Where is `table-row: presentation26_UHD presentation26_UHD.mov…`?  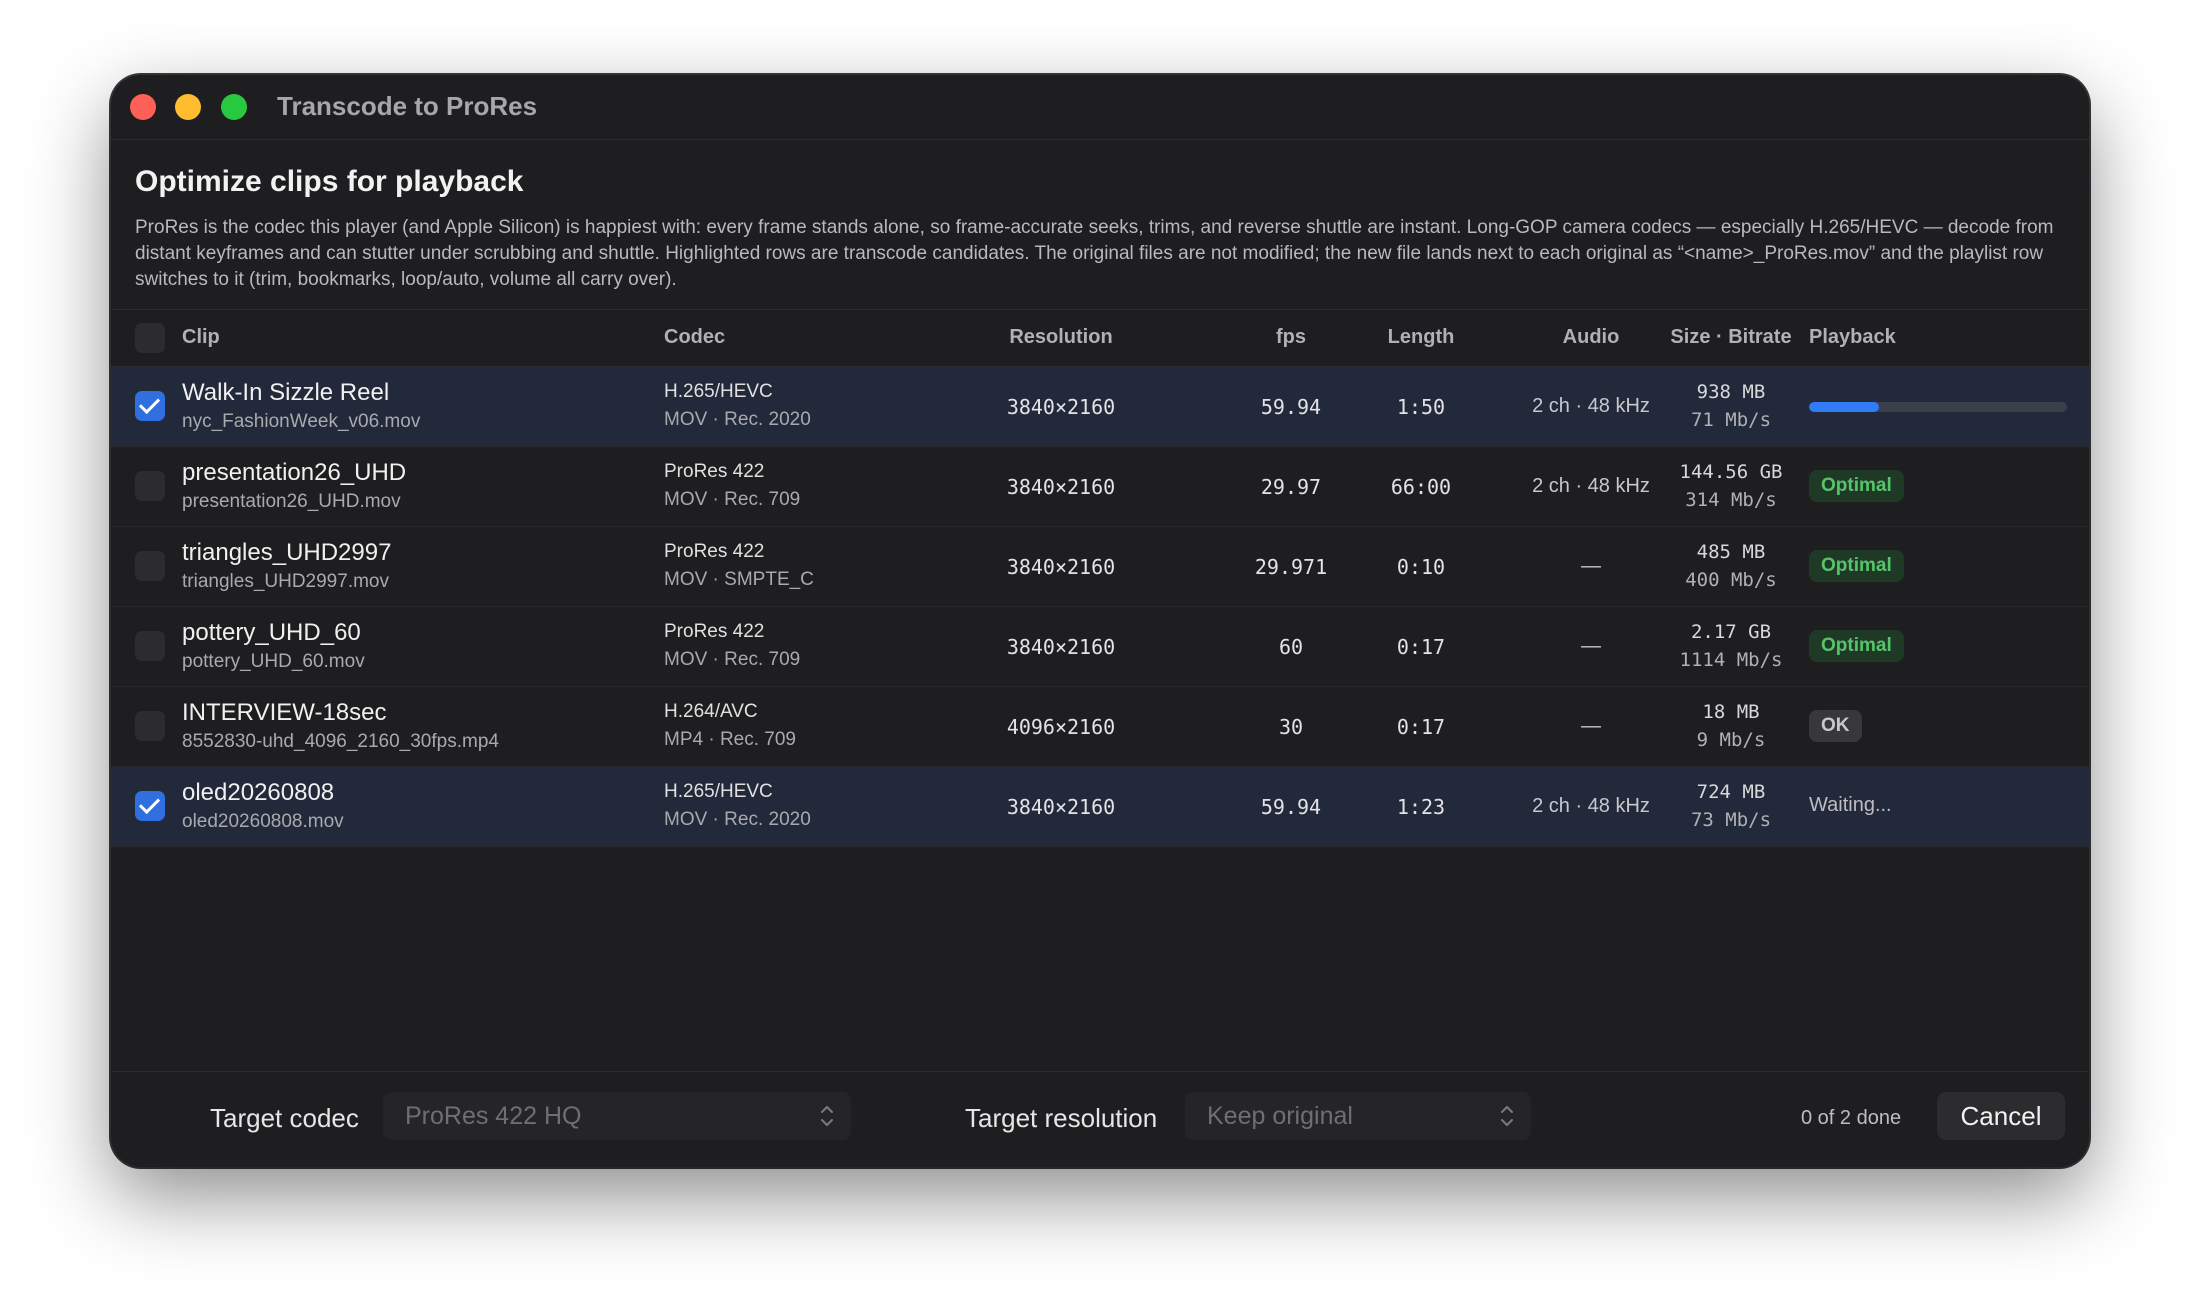 table-row: presentation26_UHD presentation26_UHD.mov… is located at coordinates (1100, 487).